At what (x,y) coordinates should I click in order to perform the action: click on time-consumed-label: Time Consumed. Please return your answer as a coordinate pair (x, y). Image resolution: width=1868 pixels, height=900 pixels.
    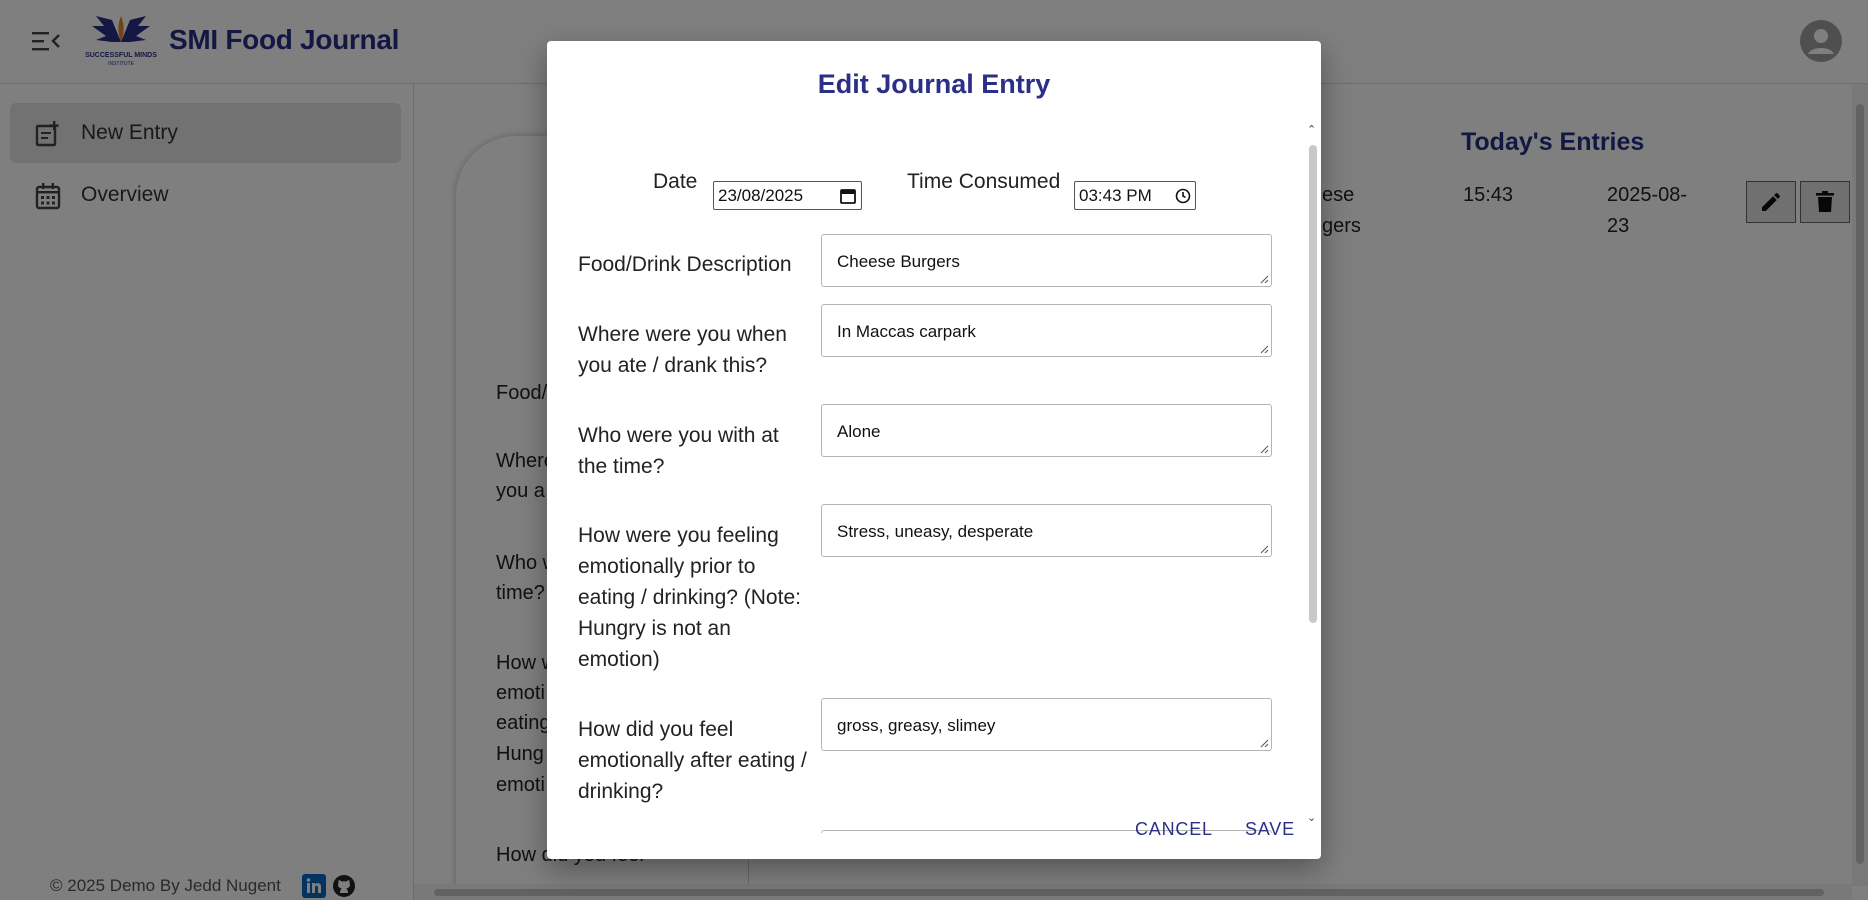
    Looking at the image, I should click on (984, 181).